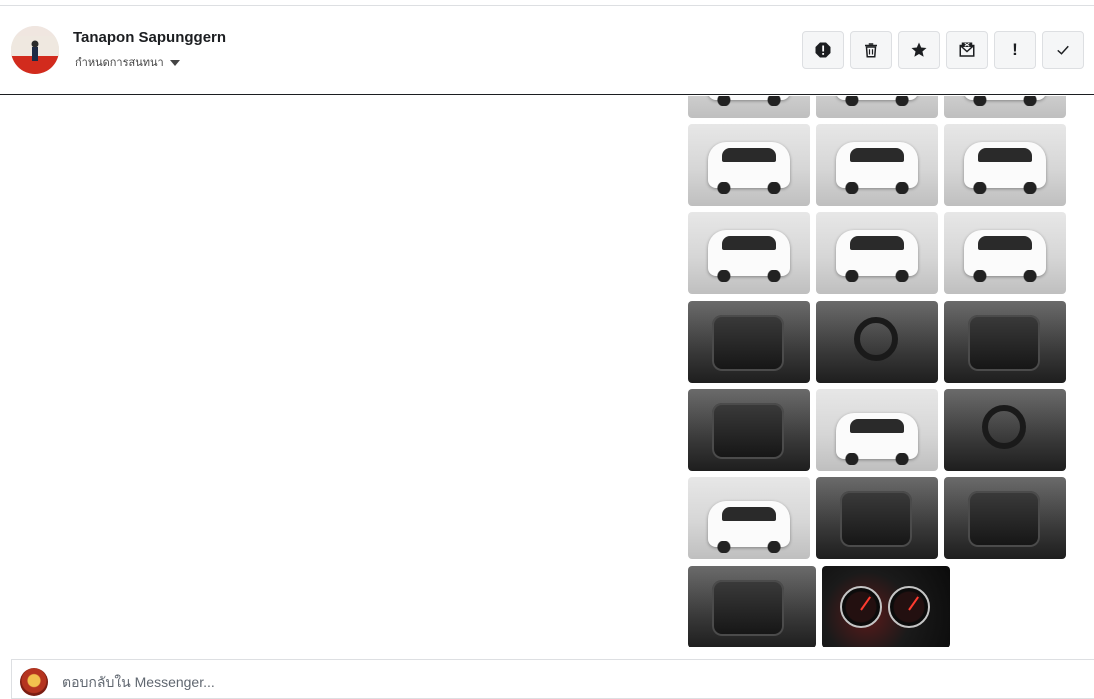 The width and height of the screenshot is (1094, 699). What do you see at coordinates (943, 50) in the screenshot?
I see `header-actions: !` at bounding box center [943, 50].